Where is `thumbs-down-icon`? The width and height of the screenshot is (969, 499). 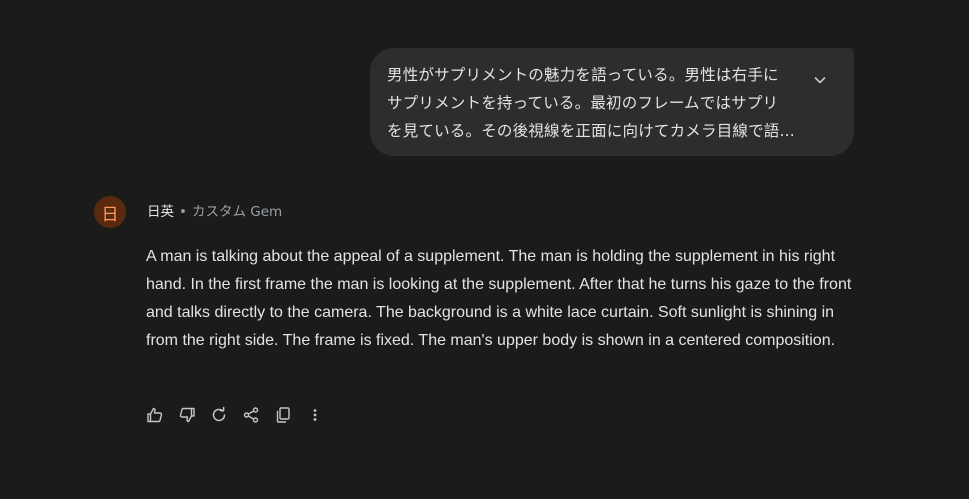 thumbs-down-icon is located at coordinates (187, 415).